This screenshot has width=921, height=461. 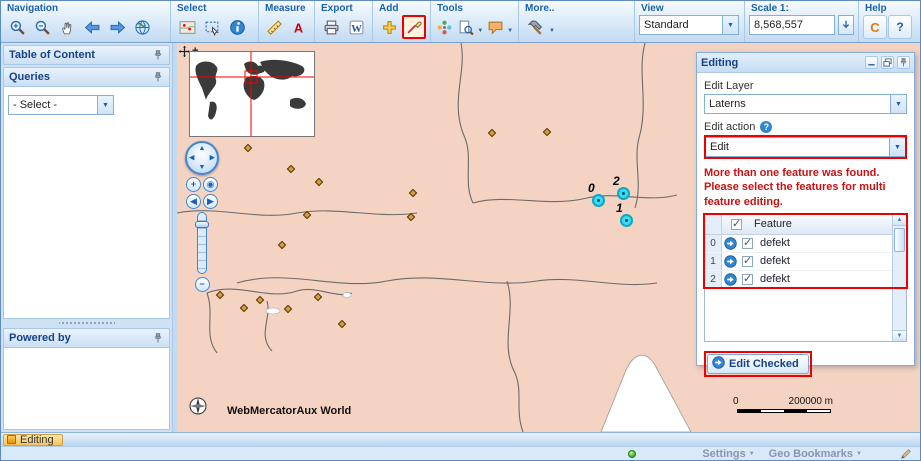 What do you see at coordinates (727, 104) in the screenshot?
I see `edit-layer-value: Laterns` at bounding box center [727, 104].